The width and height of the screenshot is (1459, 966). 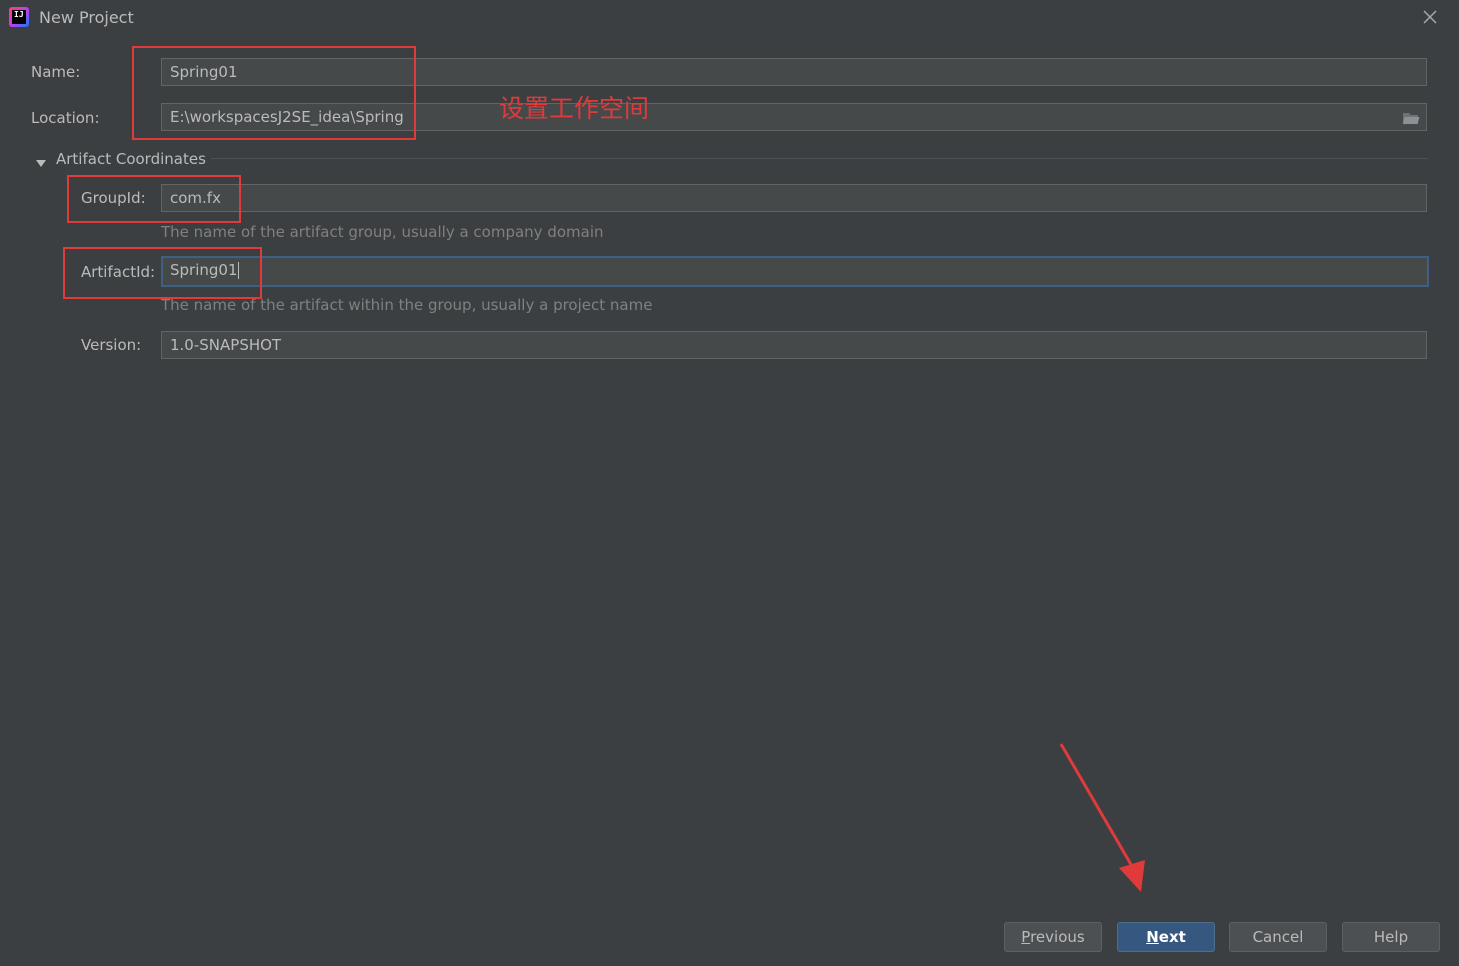 What do you see at coordinates (1053, 937) in the screenshot?
I see `previous-button: Previous` at bounding box center [1053, 937].